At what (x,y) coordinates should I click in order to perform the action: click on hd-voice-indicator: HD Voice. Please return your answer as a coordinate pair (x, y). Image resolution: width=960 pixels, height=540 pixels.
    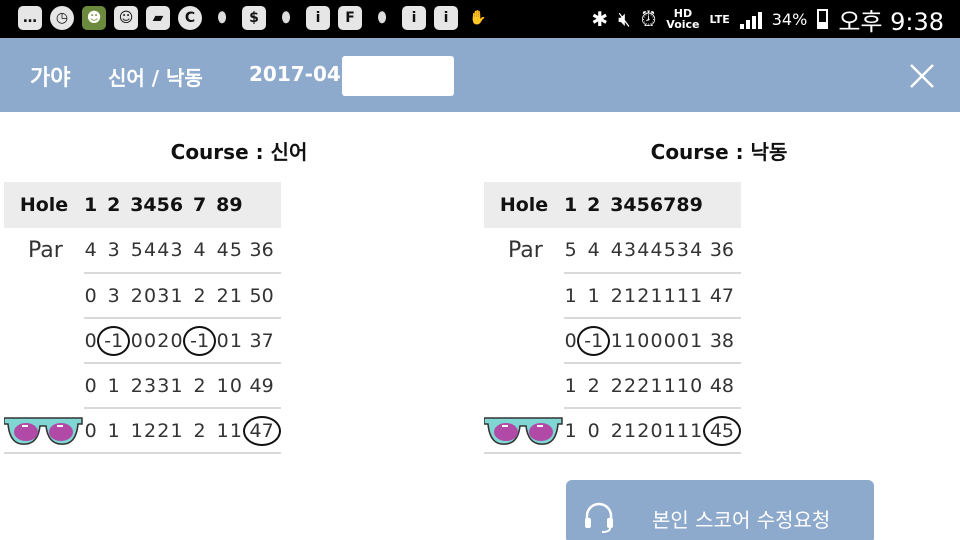
    Looking at the image, I should click on (682, 19).